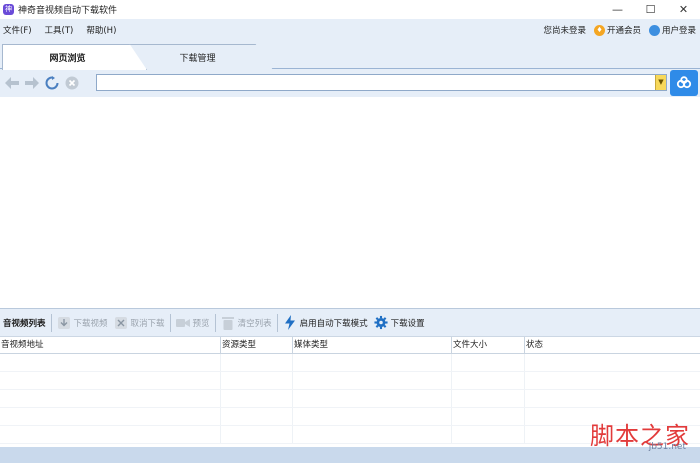  Describe the element at coordinates (564, 31) in the screenshot. I see `login-status: 您尚未登录` at that location.